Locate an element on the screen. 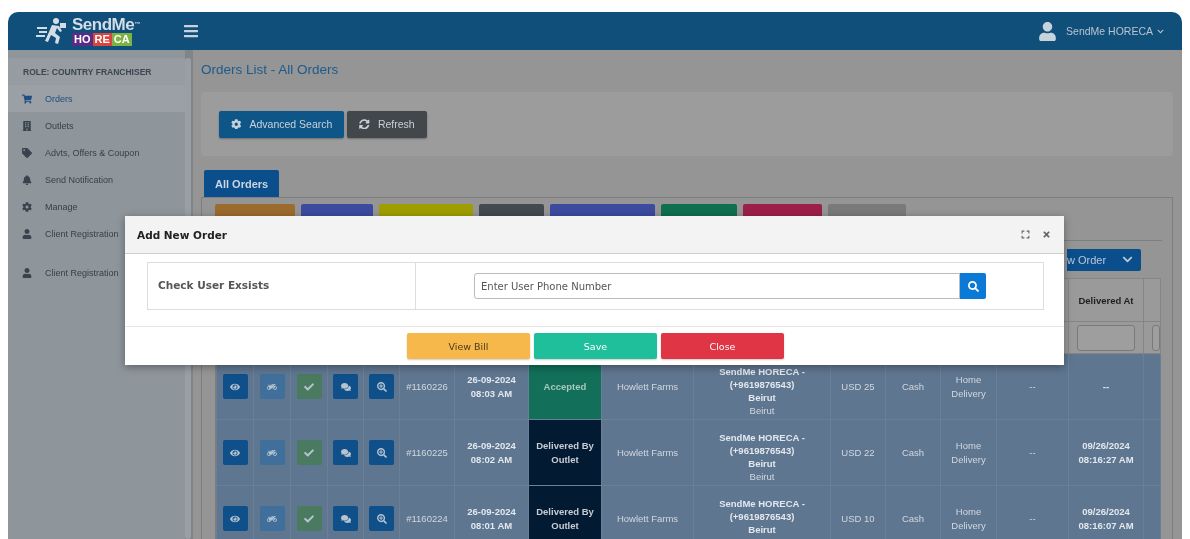 The width and height of the screenshot is (1190, 539). order-time: 08:03 AM is located at coordinates (491, 393).